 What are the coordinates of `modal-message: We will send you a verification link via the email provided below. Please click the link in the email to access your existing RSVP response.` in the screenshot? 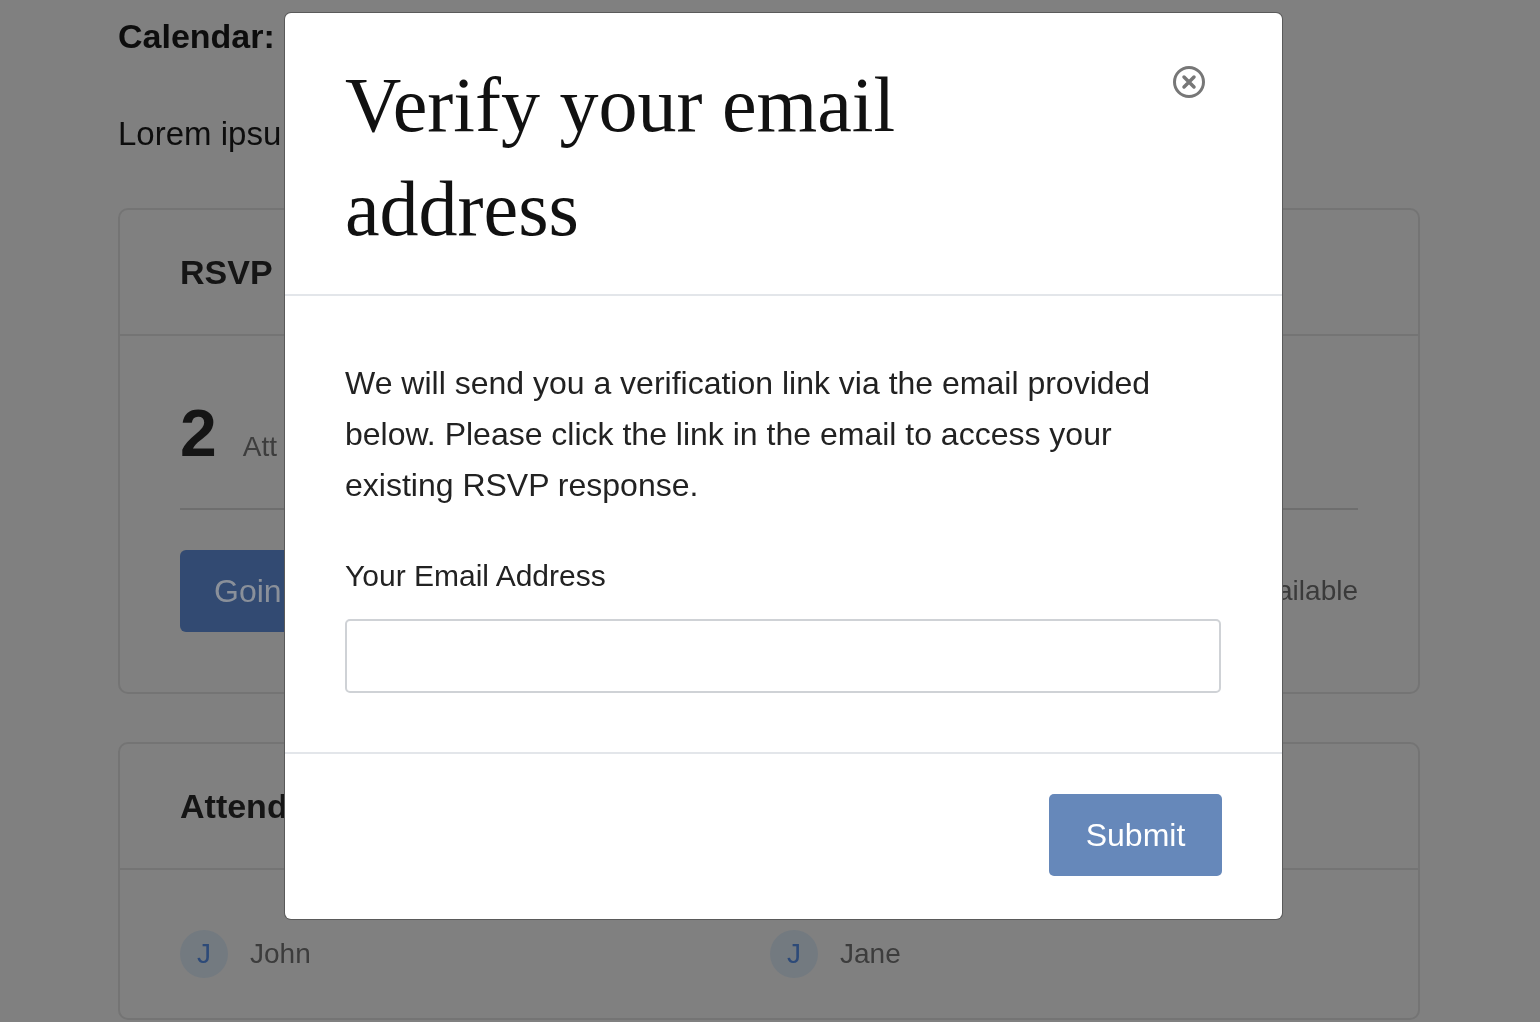 It's located at (748, 434).